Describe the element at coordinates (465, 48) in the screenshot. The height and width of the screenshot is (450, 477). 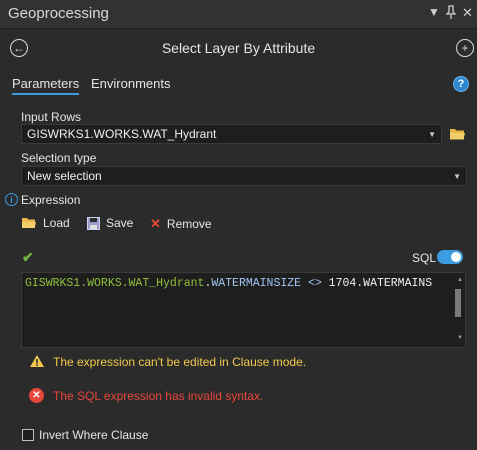
I see `add-icon: +` at that location.